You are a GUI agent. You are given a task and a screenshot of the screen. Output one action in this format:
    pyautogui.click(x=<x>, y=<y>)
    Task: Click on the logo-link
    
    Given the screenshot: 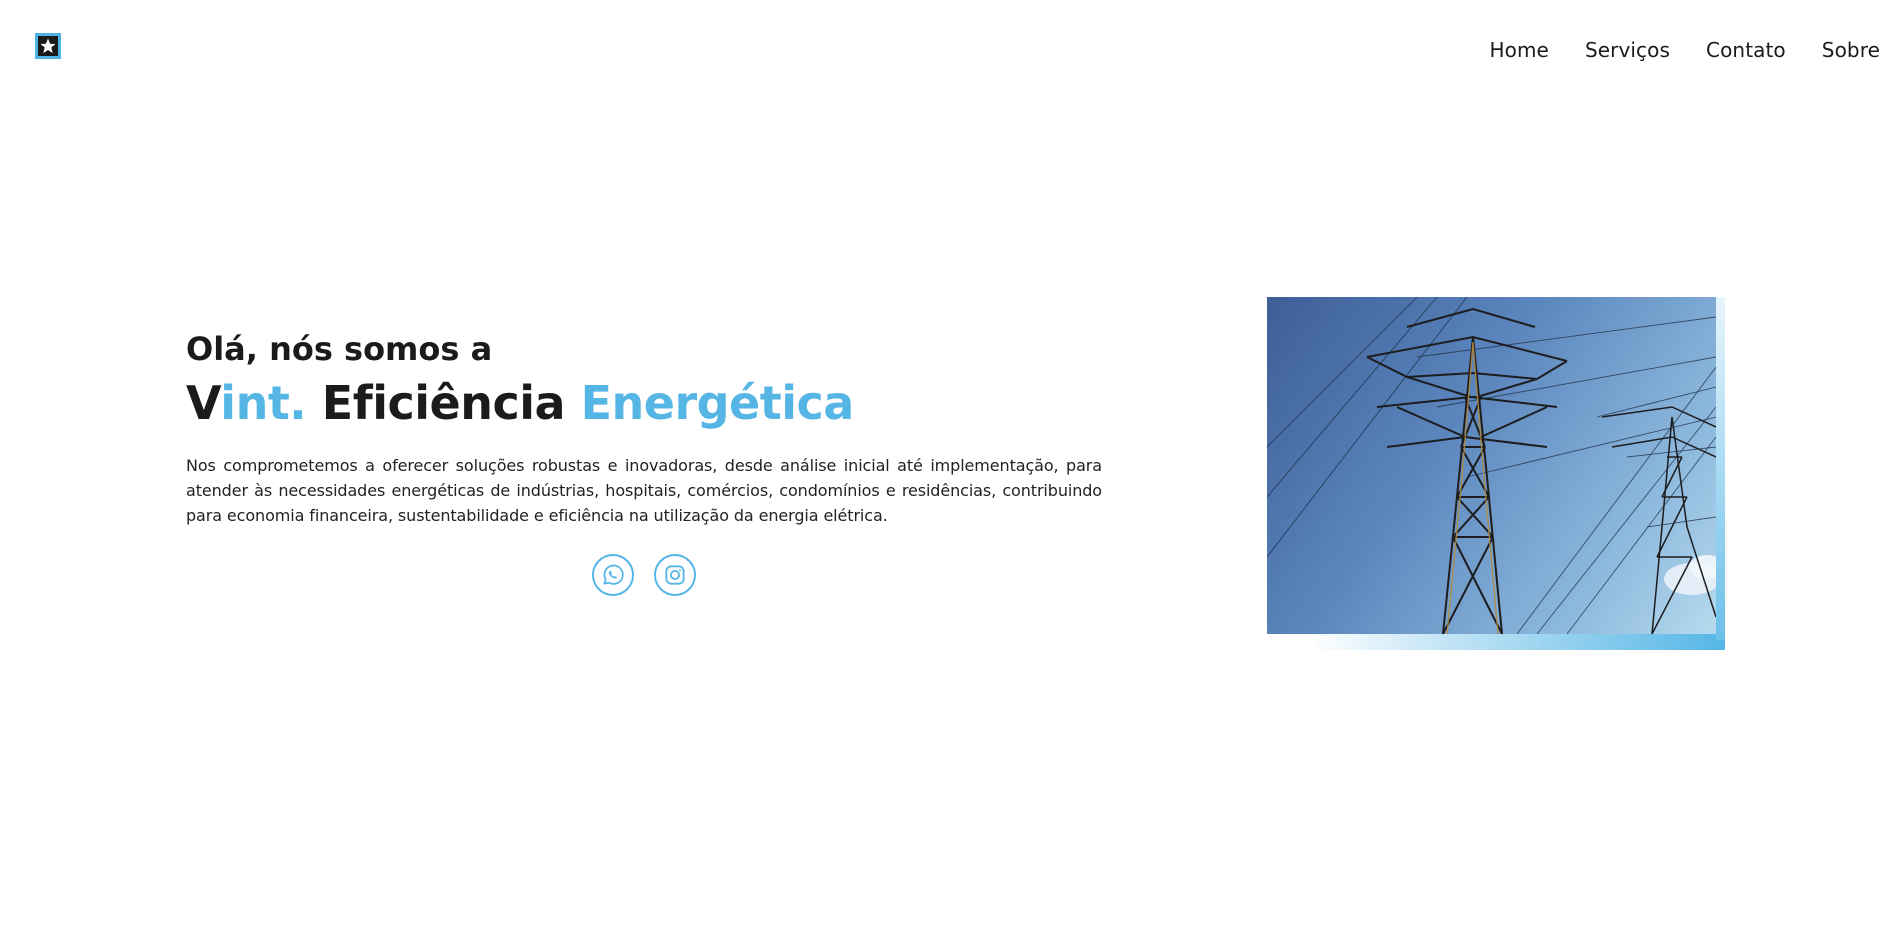 What is the action you would take?
    pyautogui.click(x=48, y=46)
    